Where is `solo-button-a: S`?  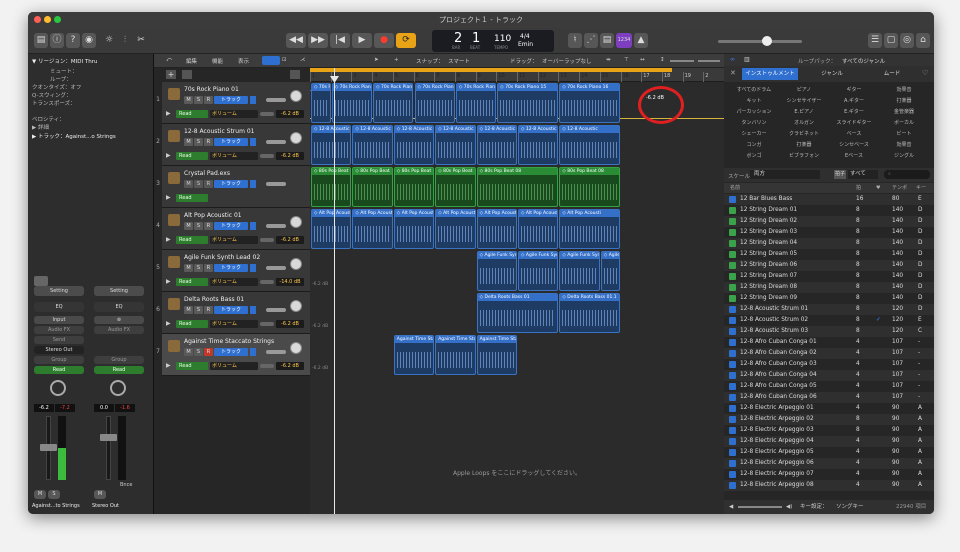
solo-button-a: S is located at coordinates (54, 494).